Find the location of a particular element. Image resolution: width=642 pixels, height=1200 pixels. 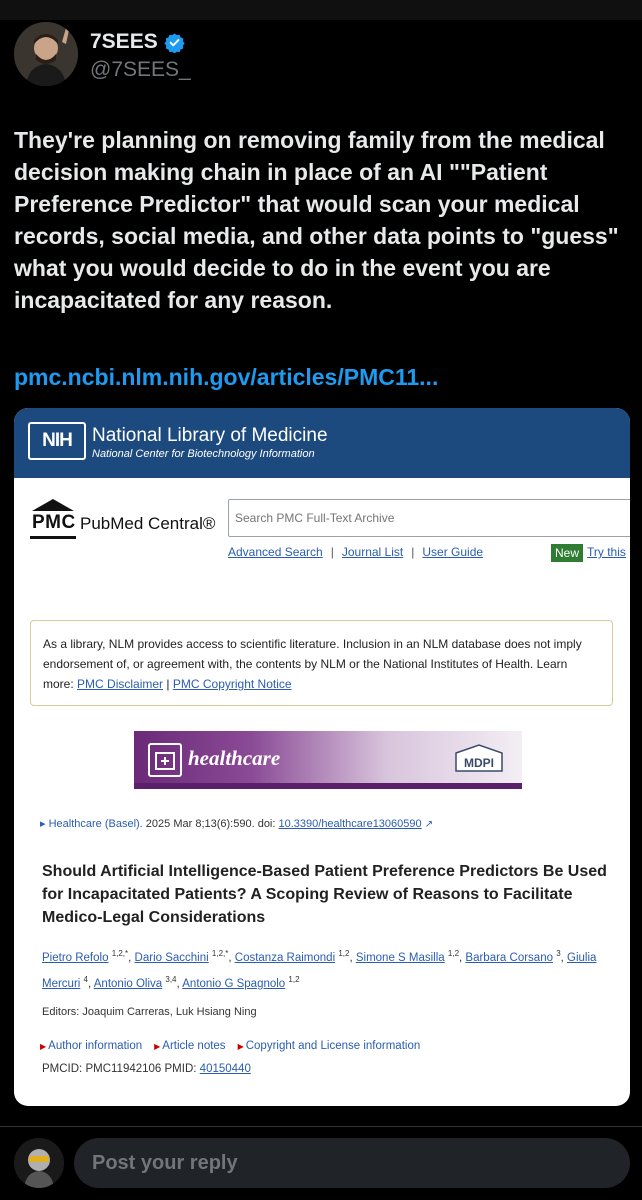

article-notes-label: Article notes is located at coordinates (194, 1046).